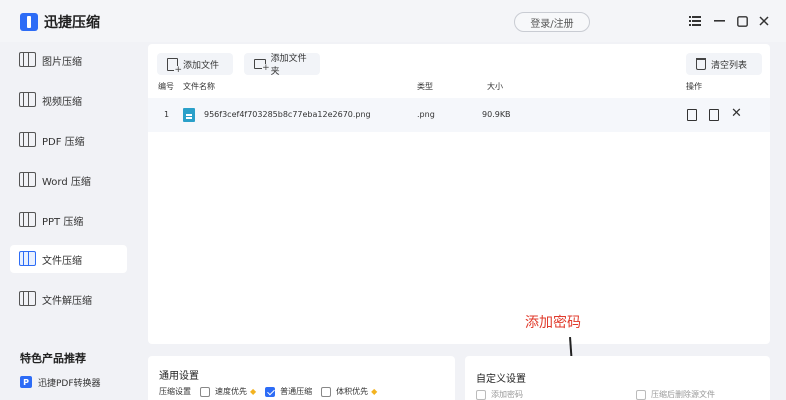 The width and height of the screenshot is (786, 400). I want to click on delete-source-row: 压缩后删除源文件, so click(675, 394).